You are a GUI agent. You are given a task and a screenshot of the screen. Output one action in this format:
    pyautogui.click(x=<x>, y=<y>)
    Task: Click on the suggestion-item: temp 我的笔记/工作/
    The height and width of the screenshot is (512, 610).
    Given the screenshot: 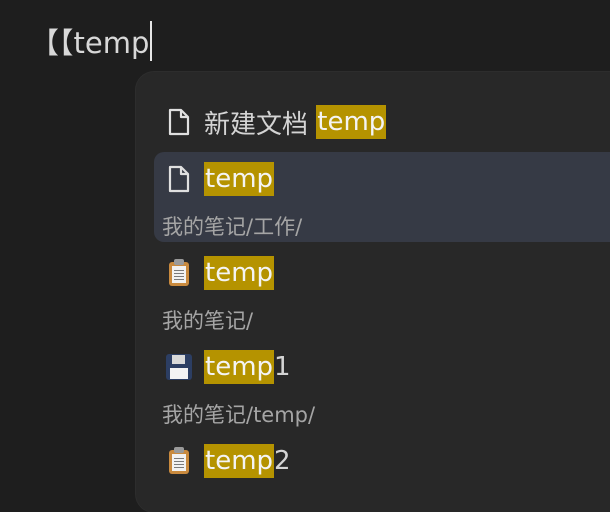 What is the action you would take?
    pyautogui.click(x=382, y=197)
    